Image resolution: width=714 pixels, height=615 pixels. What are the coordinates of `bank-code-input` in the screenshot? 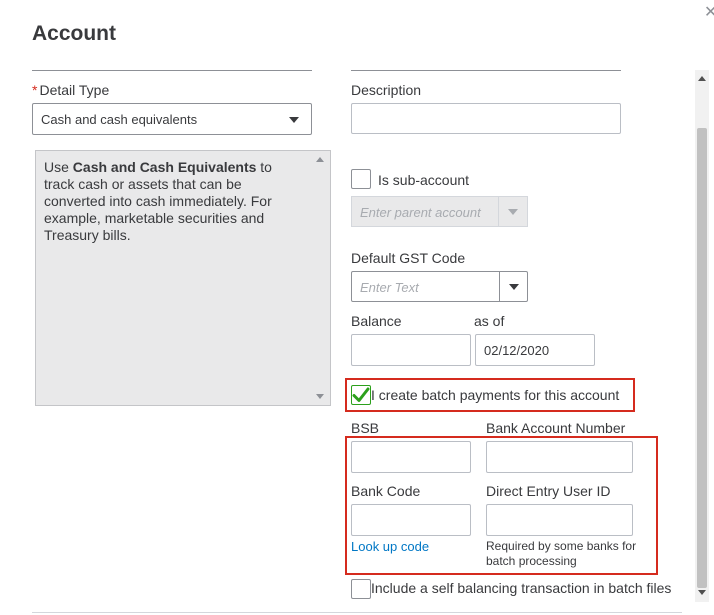 It's located at (411, 520).